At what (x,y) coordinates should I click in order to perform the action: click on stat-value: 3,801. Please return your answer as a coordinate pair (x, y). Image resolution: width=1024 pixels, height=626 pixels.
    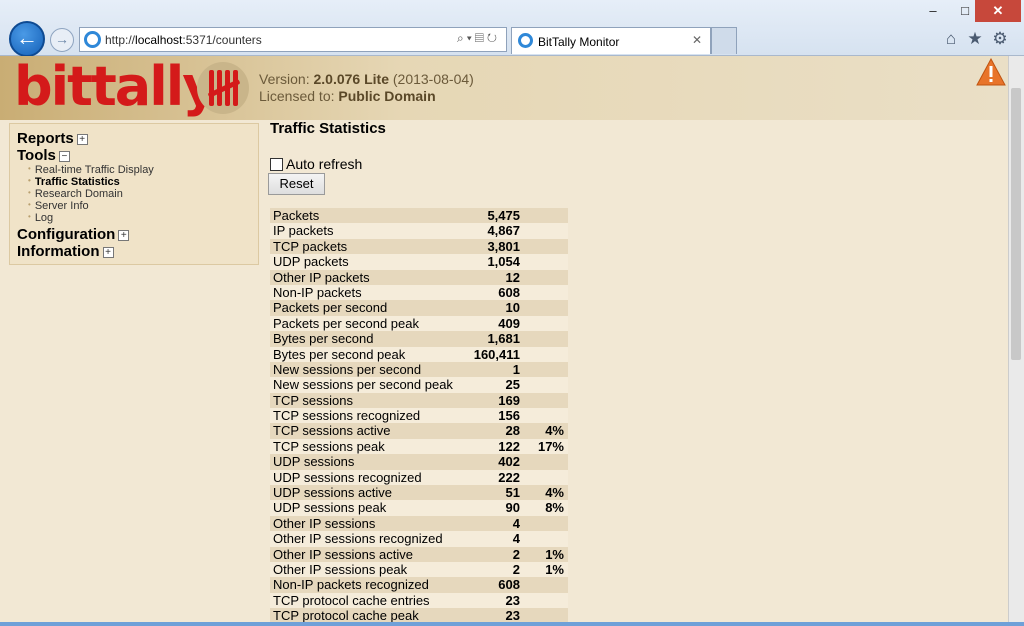
    Looking at the image, I should click on (503, 246).